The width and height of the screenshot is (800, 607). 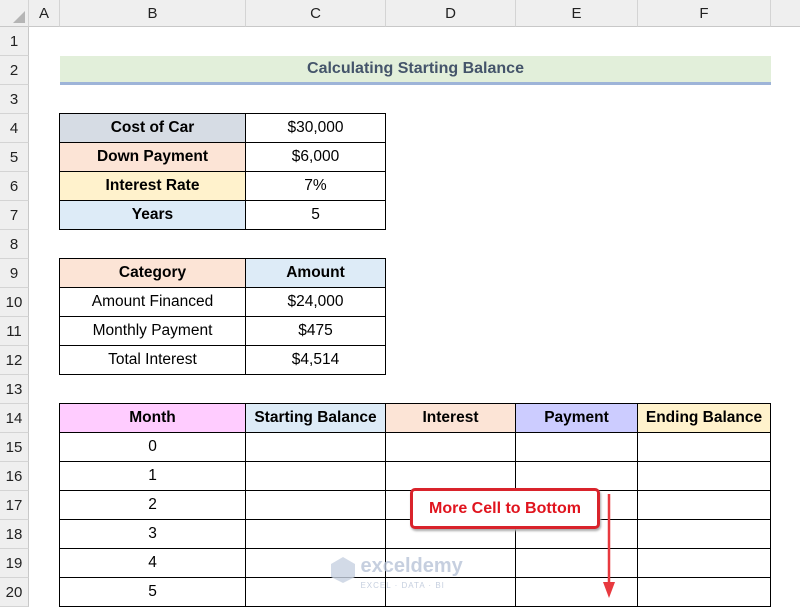 I want to click on row-header-20: 20, so click(x=14, y=592).